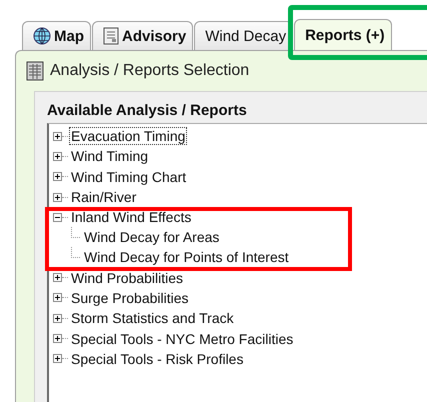  Describe the element at coordinates (143, 35) in the screenshot. I see `tab: Advisory` at that location.